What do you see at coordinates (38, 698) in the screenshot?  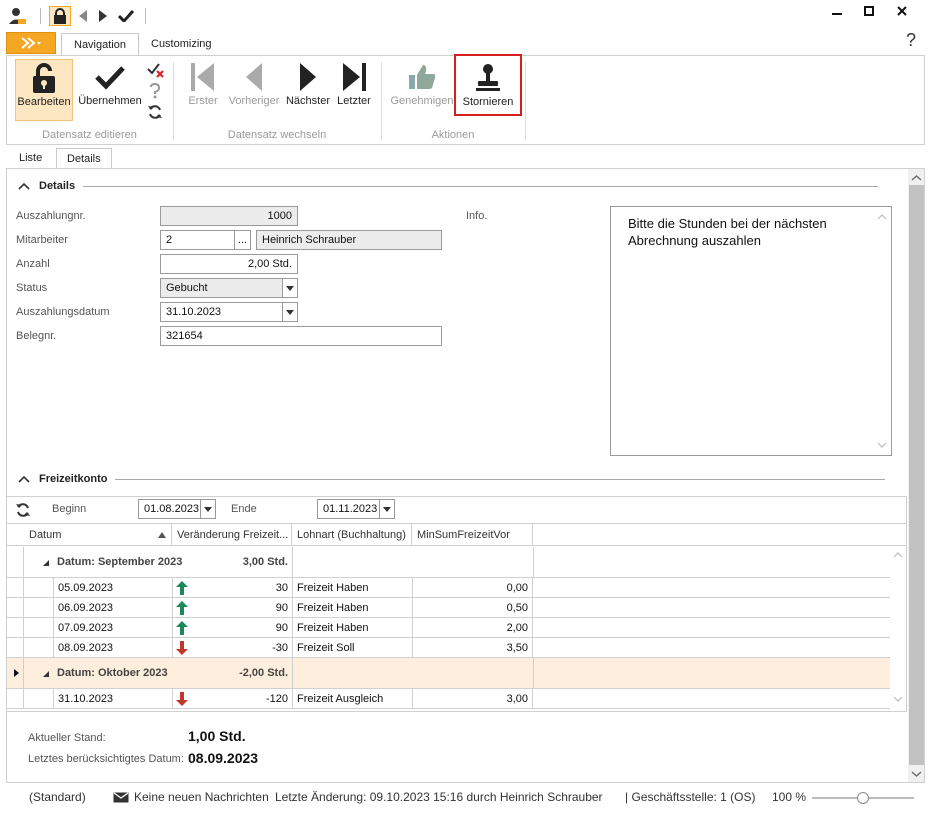 I see `row-indent` at bounding box center [38, 698].